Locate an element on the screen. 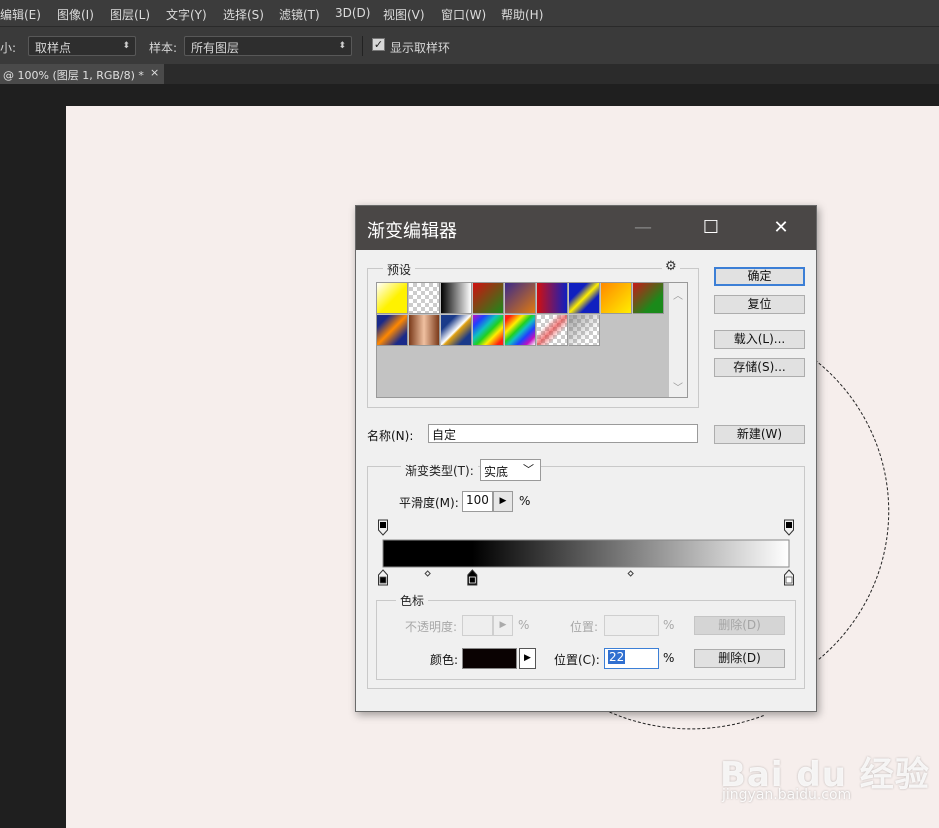  menu-edit: 编辑(E) is located at coordinates (20, 14).